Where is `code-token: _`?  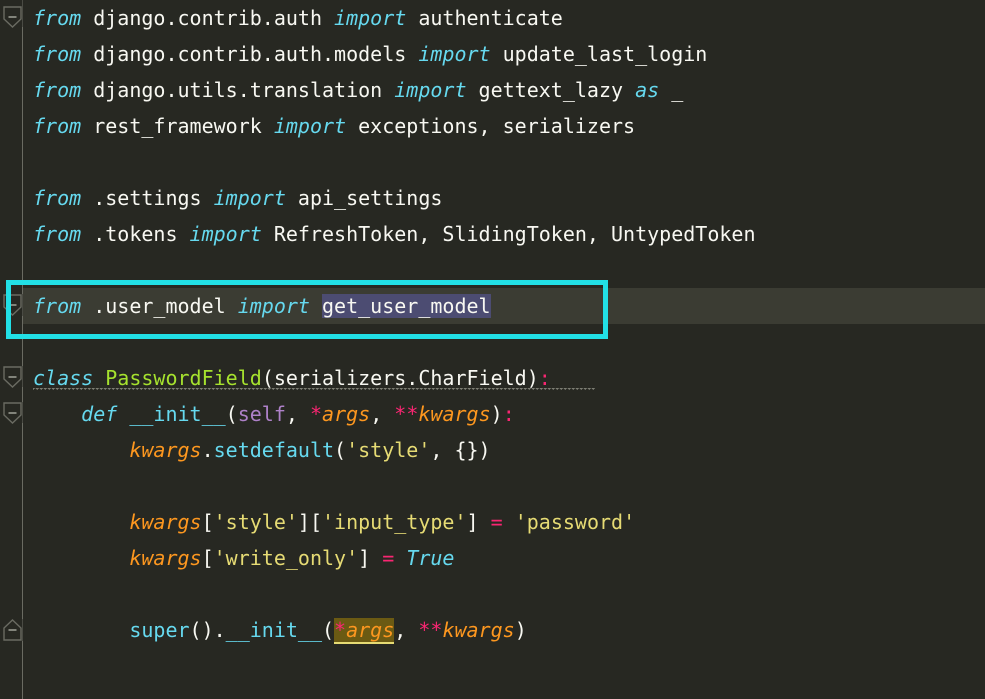
code-token: _ is located at coordinates (671, 90).